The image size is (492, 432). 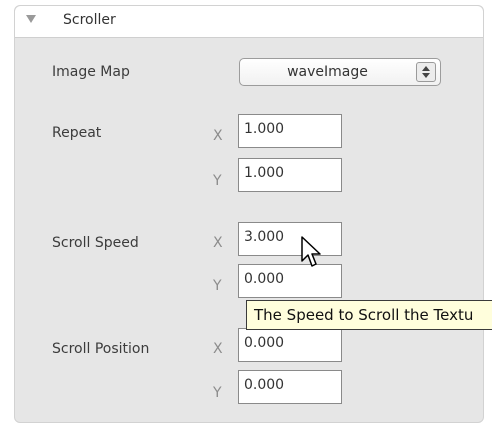 What do you see at coordinates (91, 72) in the screenshot?
I see `image-map-label: Image Map` at bounding box center [91, 72].